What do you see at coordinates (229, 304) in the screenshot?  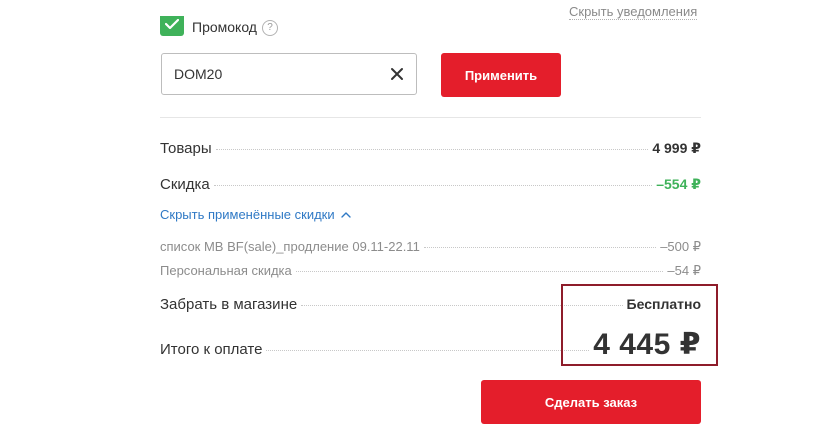 I see `pickup-label: Забрать в магазине` at bounding box center [229, 304].